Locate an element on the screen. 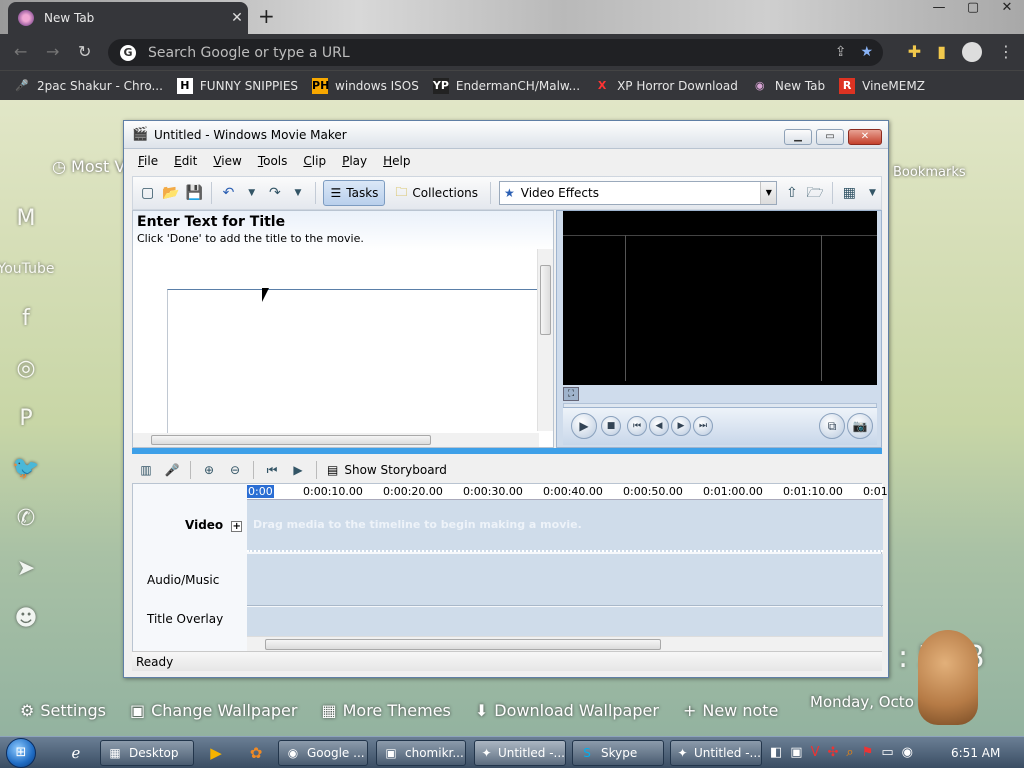 The width and height of the screenshot is (1024, 768). bookmark-star-icon: ★ is located at coordinates (866, 52).